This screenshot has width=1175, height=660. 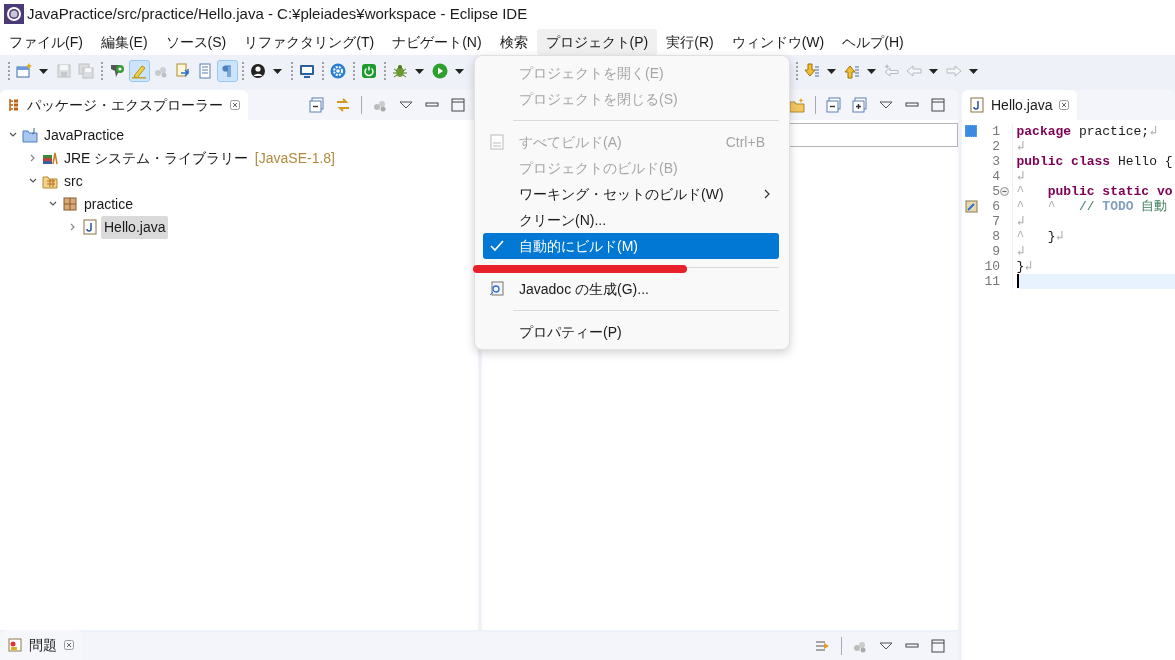 I want to click on line-number: 9, so click(x=995, y=251).